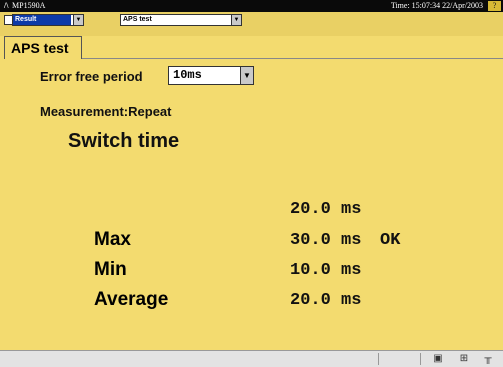 The width and height of the screenshot is (503, 367). What do you see at coordinates (43, 47) in the screenshot?
I see `tab-aps-test: APS test` at bounding box center [43, 47].